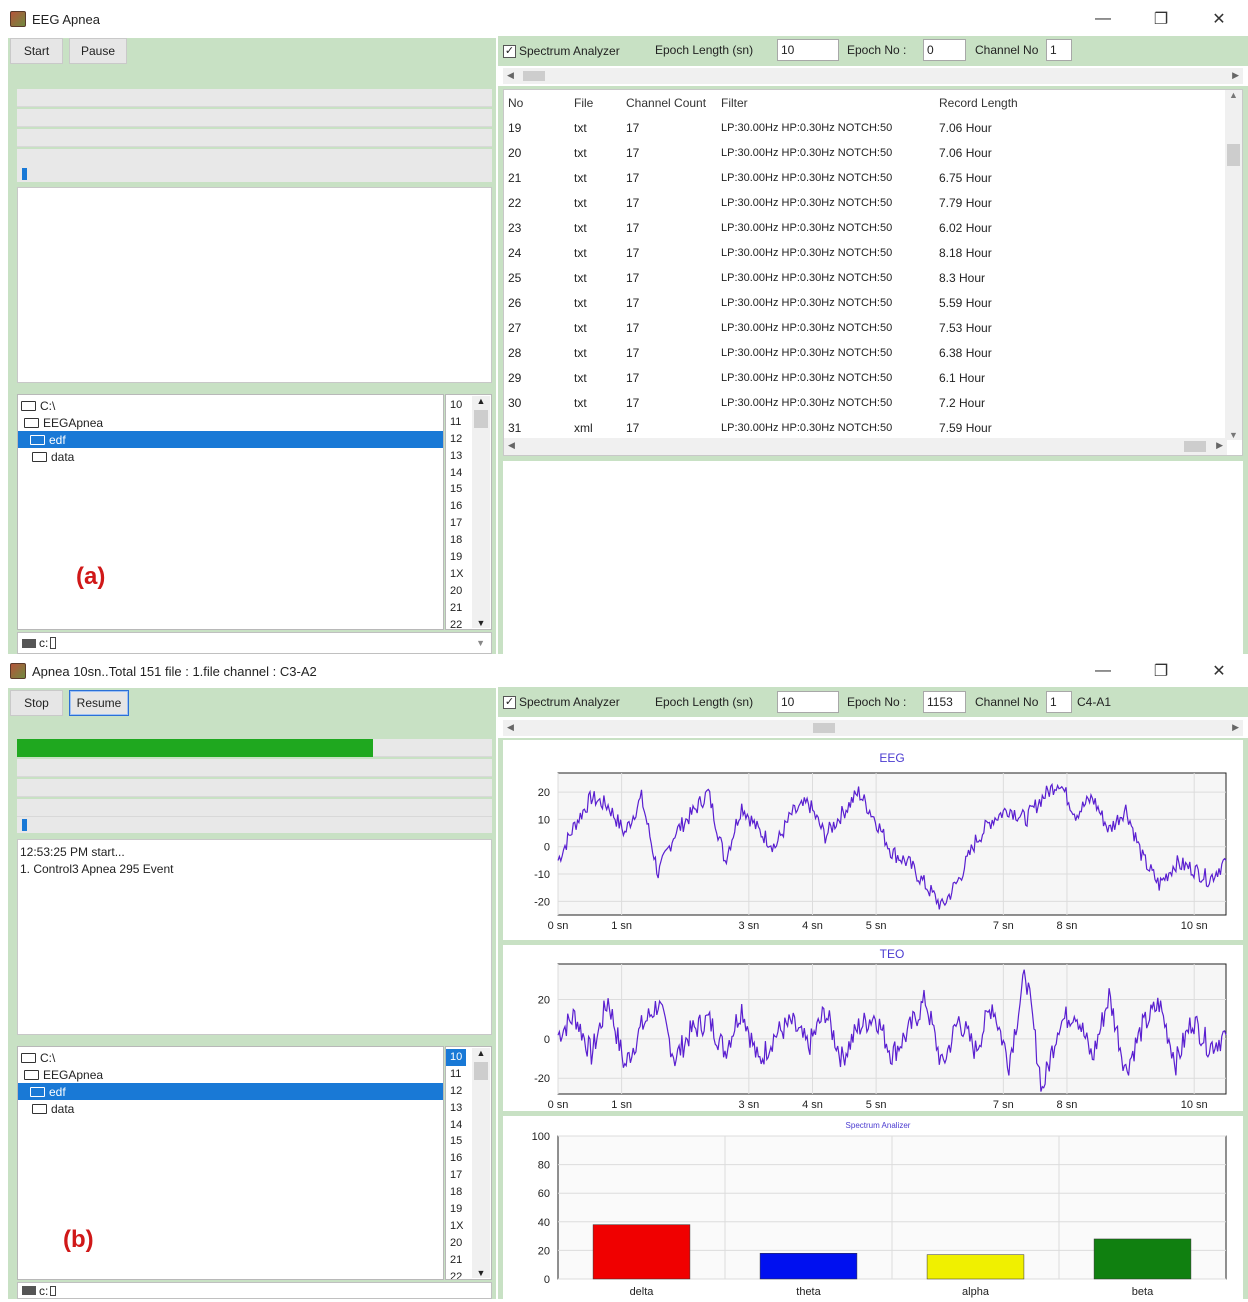 The width and height of the screenshot is (1248, 1302). What do you see at coordinates (541, 1137) in the screenshot?
I see `y-tick-label: 100` at bounding box center [541, 1137].